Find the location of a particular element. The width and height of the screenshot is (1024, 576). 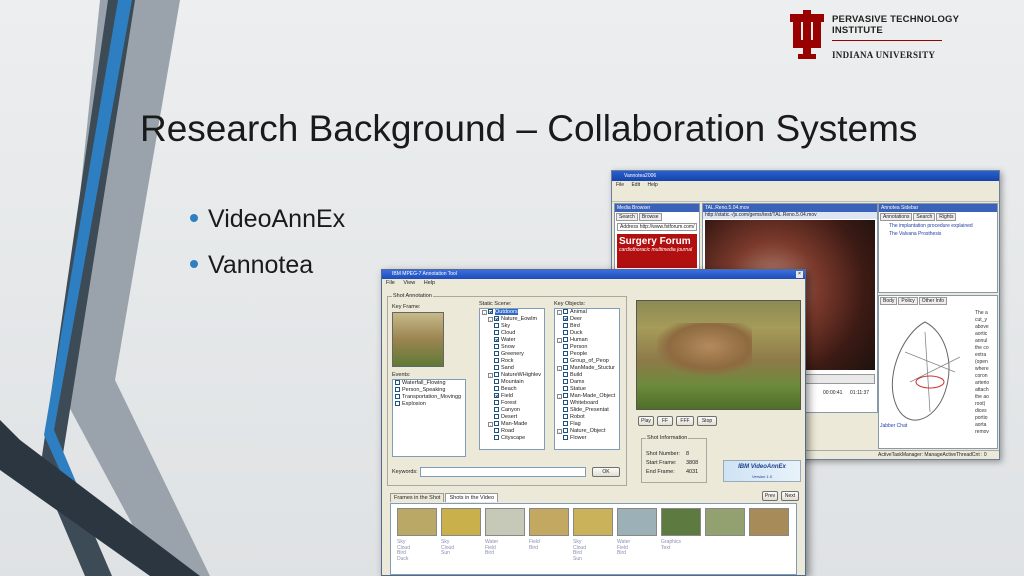

scene-tree-item: Field is located at coordinates (512, 396).